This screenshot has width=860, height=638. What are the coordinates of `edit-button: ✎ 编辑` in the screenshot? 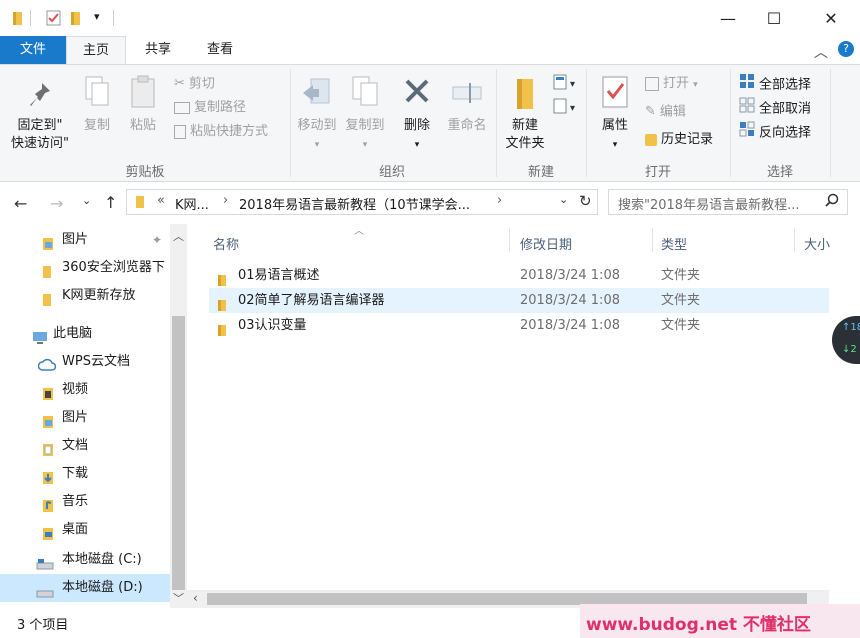 It's located at (665, 112).